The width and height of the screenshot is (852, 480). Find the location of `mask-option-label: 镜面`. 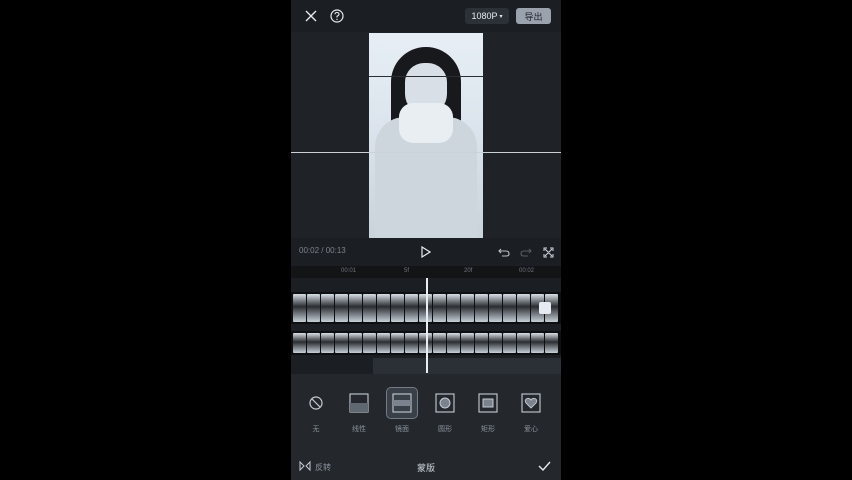

mask-option-label: 镜面 is located at coordinates (402, 429).